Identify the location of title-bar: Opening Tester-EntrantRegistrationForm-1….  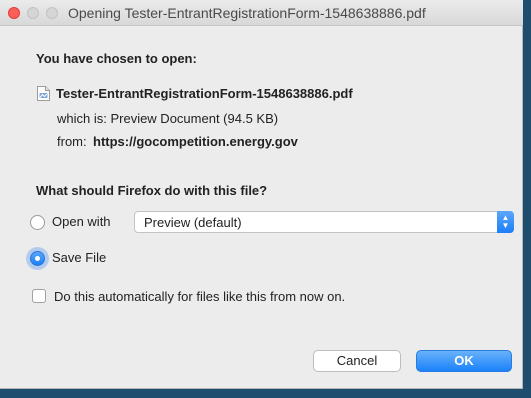
(261, 13).